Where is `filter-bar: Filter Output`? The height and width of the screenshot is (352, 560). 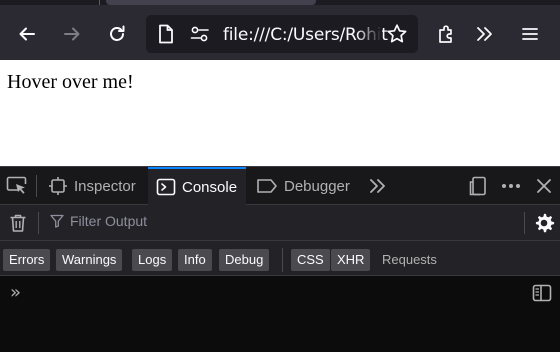 filter-bar: Filter Output is located at coordinates (280, 223).